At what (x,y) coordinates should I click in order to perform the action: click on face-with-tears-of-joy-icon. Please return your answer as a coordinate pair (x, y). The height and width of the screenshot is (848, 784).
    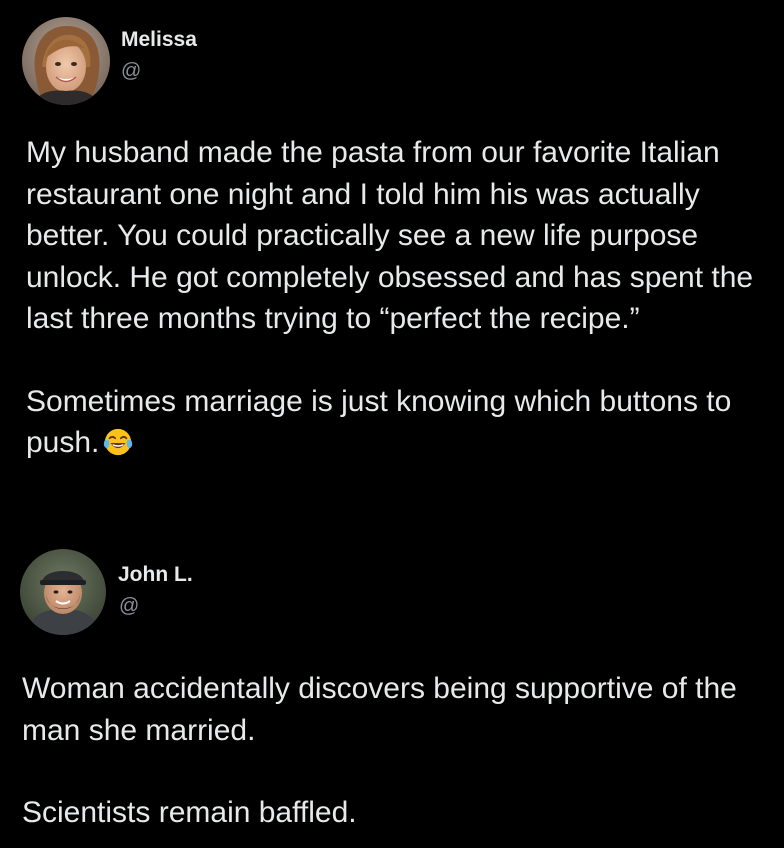
    Looking at the image, I should click on (118, 442).